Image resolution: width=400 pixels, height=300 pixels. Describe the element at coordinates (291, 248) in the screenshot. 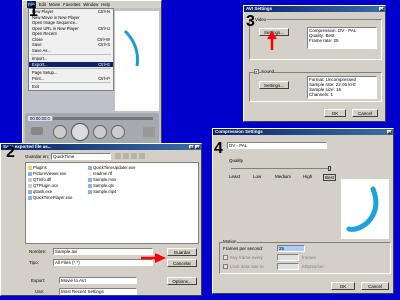

I see `fps-select: 25` at that location.